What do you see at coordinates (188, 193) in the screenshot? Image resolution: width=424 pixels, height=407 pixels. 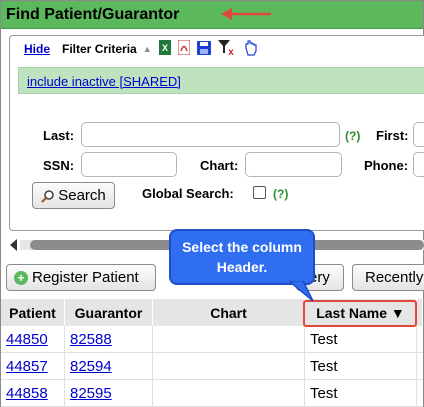 I see `global-search-label: Global Search:` at bounding box center [188, 193].